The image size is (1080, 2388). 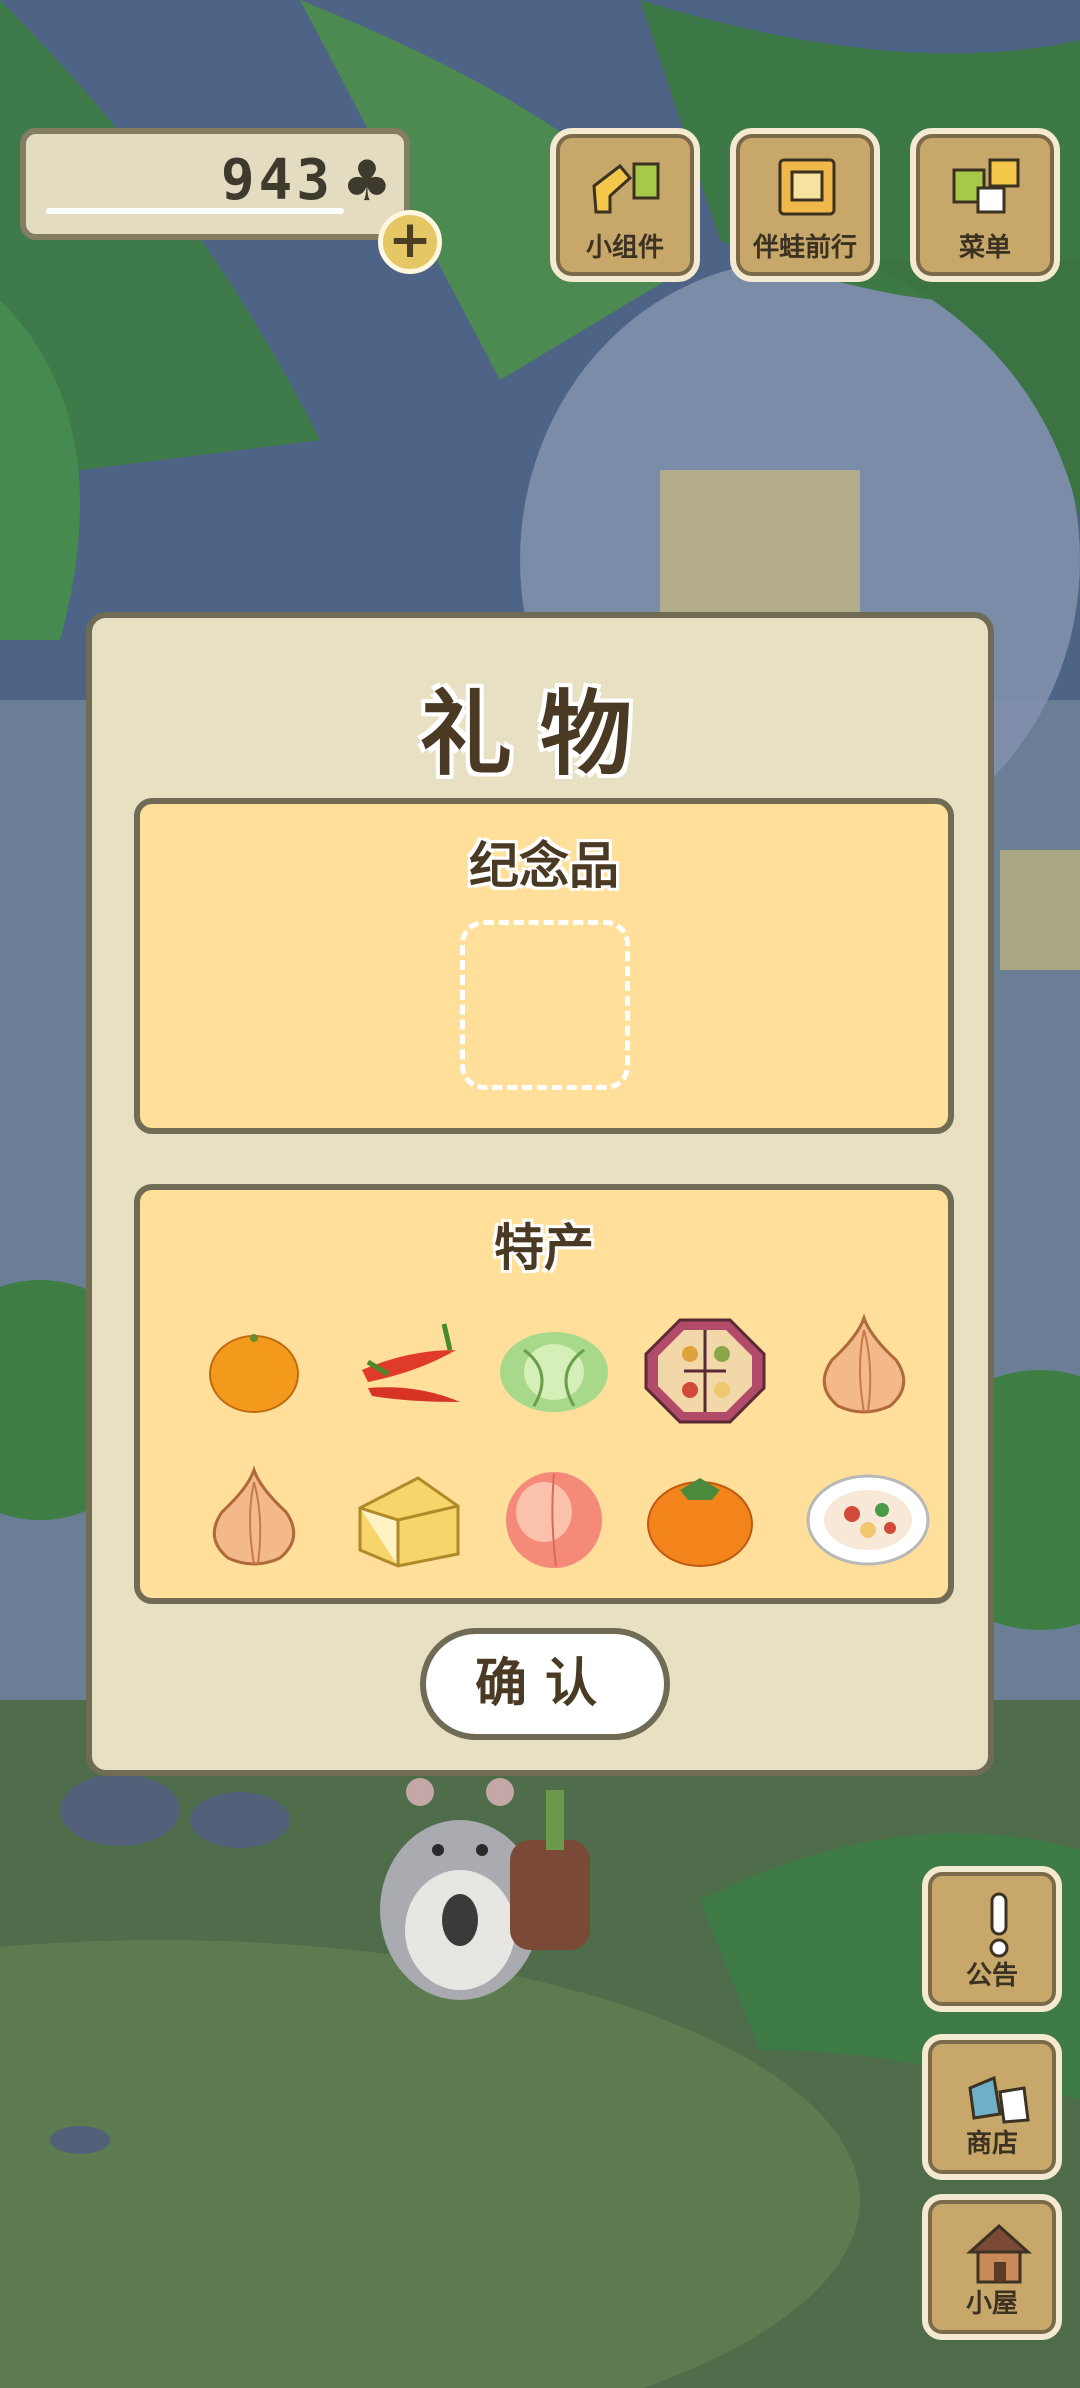 What do you see at coordinates (999, 2253) in the screenshot?
I see `house-icon` at bounding box center [999, 2253].